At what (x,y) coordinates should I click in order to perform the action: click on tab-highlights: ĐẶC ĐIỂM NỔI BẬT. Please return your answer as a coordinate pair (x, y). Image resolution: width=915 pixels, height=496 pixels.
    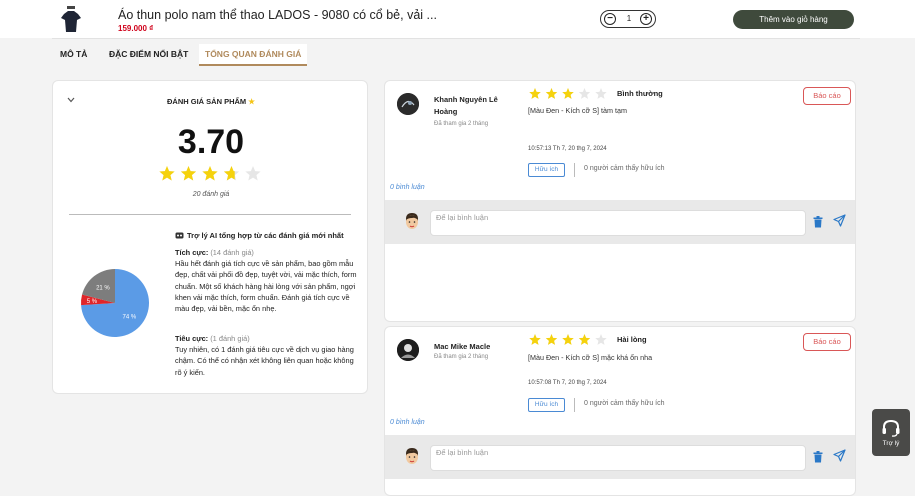
    Looking at the image, I should click on (148, 55).